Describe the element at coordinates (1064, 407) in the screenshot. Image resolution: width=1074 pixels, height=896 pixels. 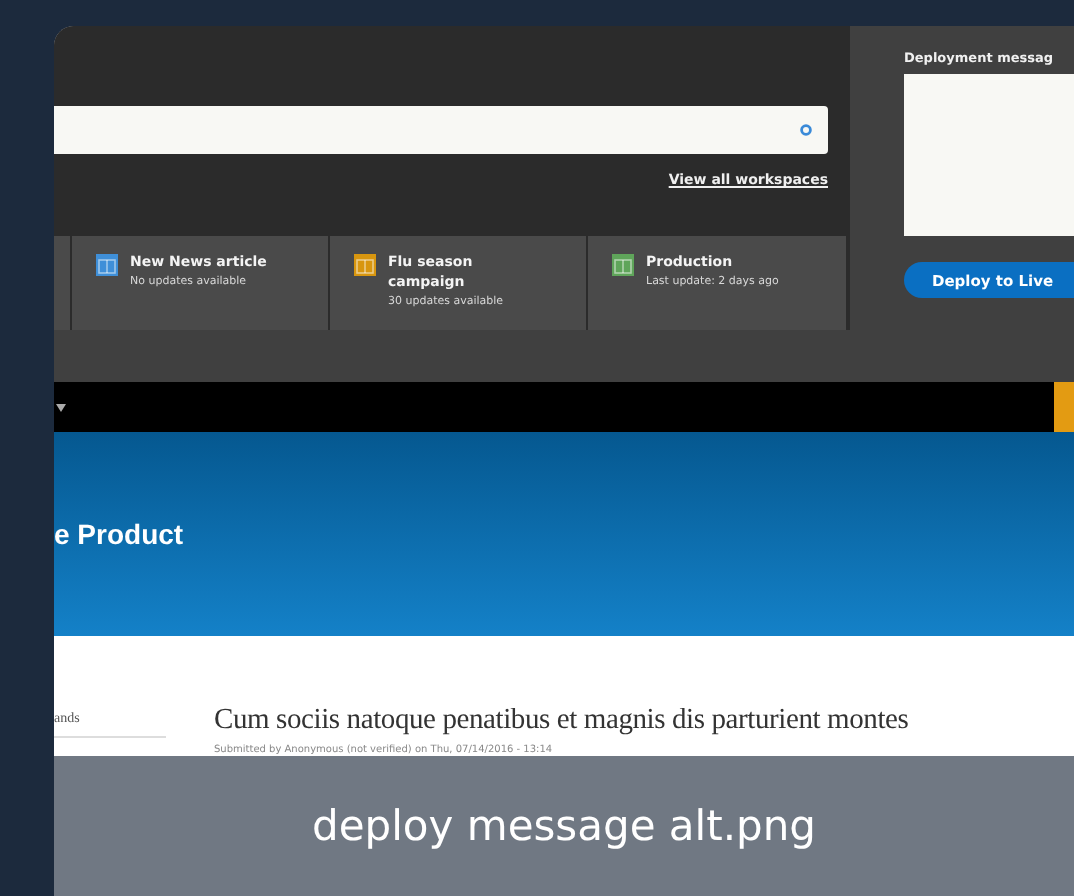
I see `toolbar-button` at that location.